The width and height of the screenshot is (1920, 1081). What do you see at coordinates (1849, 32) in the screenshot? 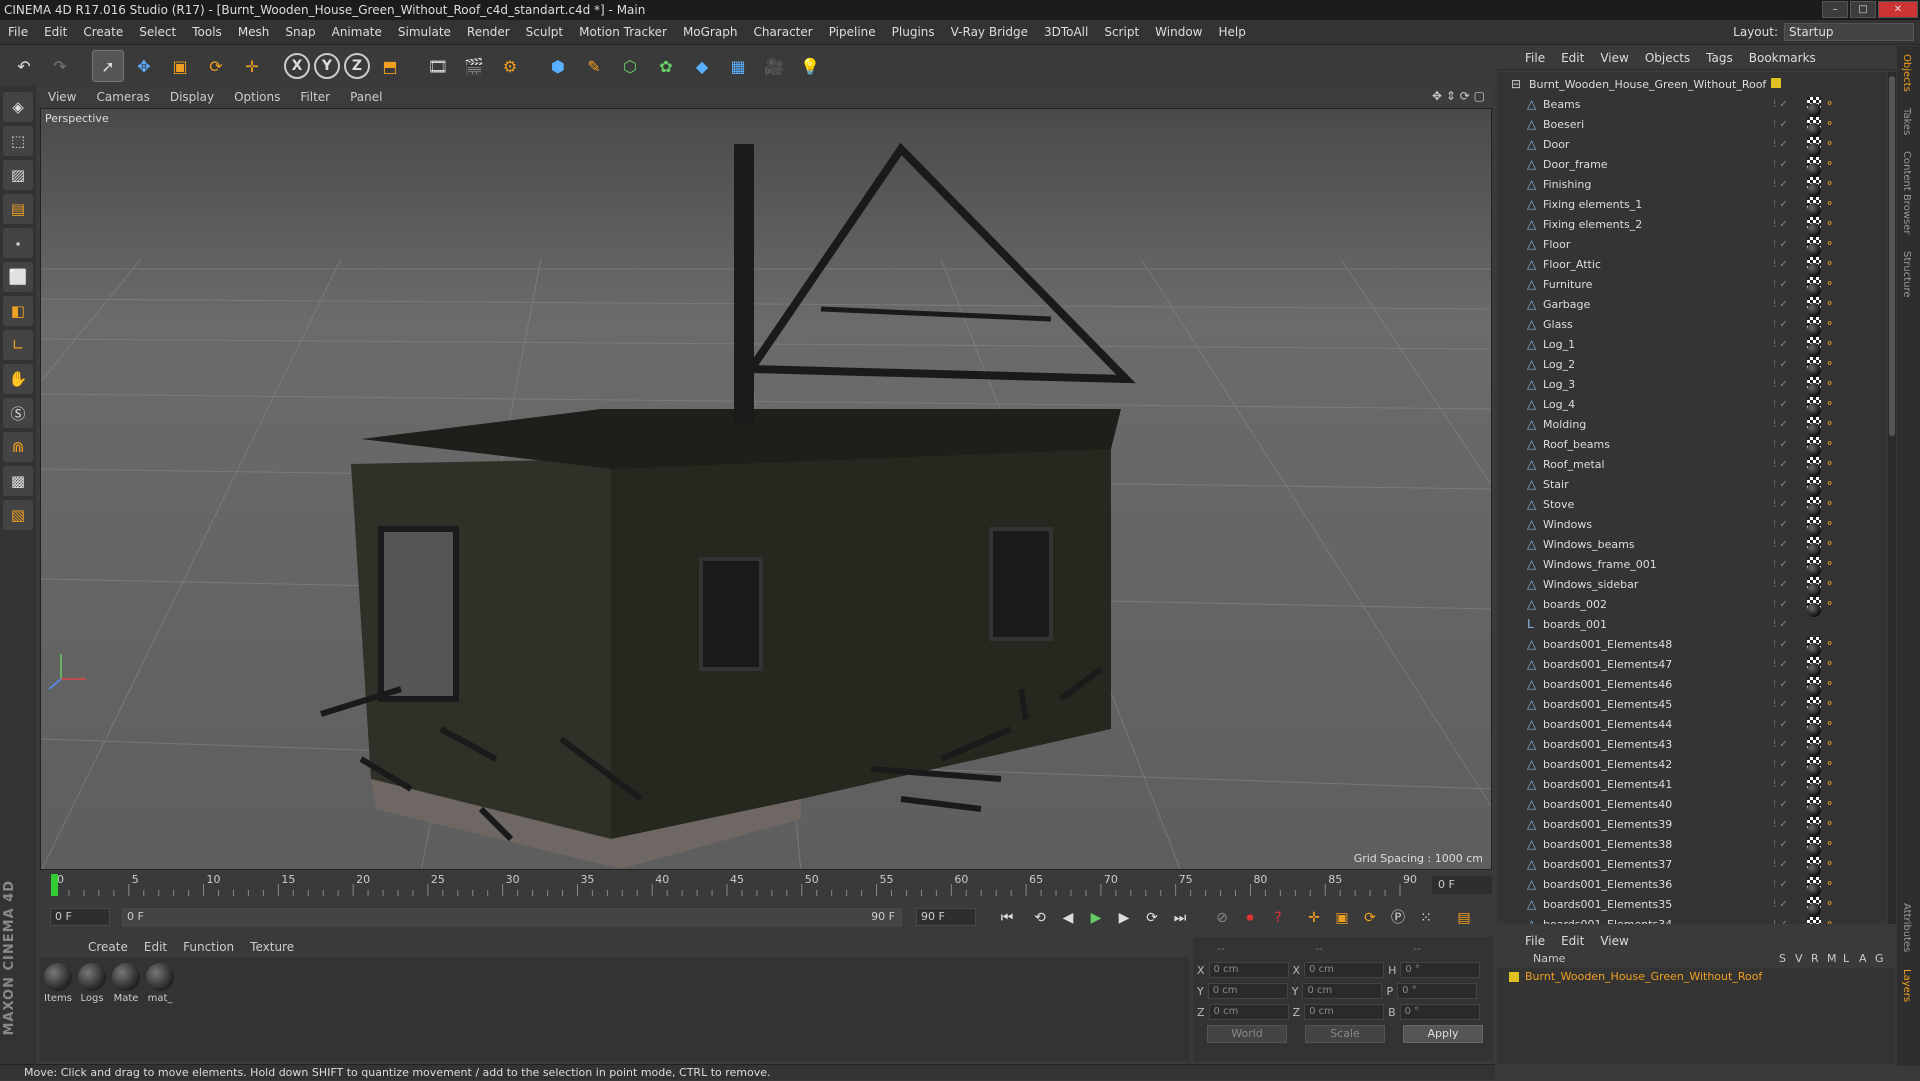
I see `layout-dropdown: Startup` at bounding box center [1849, 32].